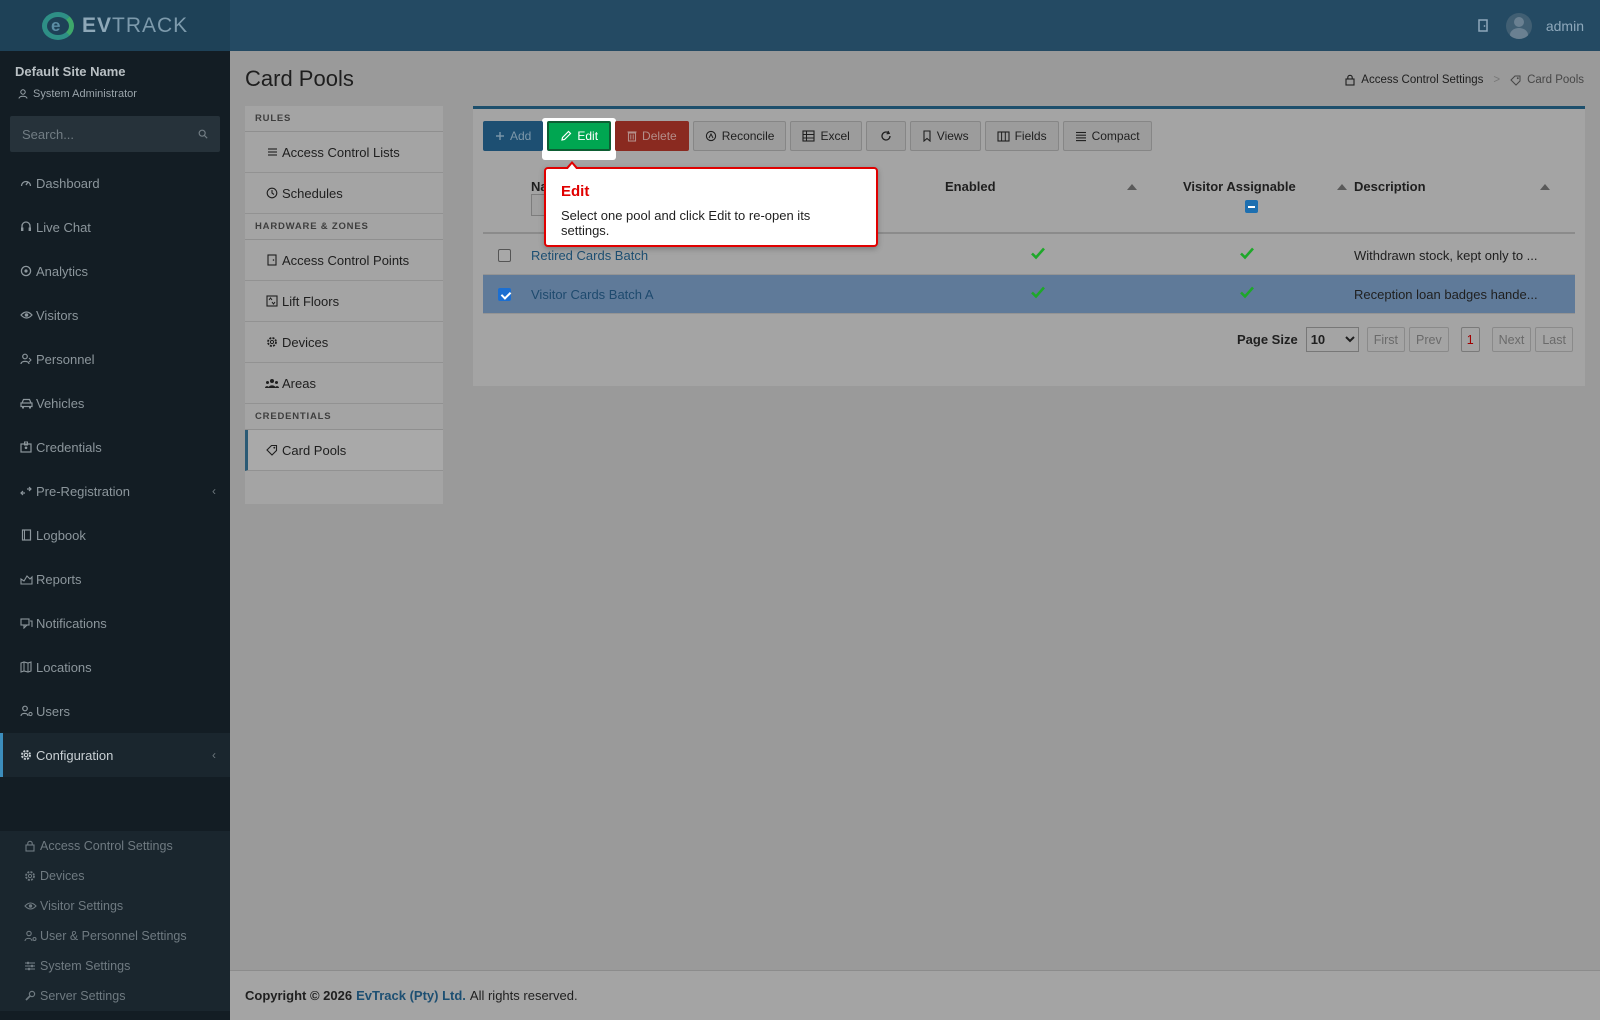 This screenshot has width=1600, height=1020. What do you see at coordinates (30, 876) in the screenshot?
I see `cog-icon` at bounding box center [30, 876].